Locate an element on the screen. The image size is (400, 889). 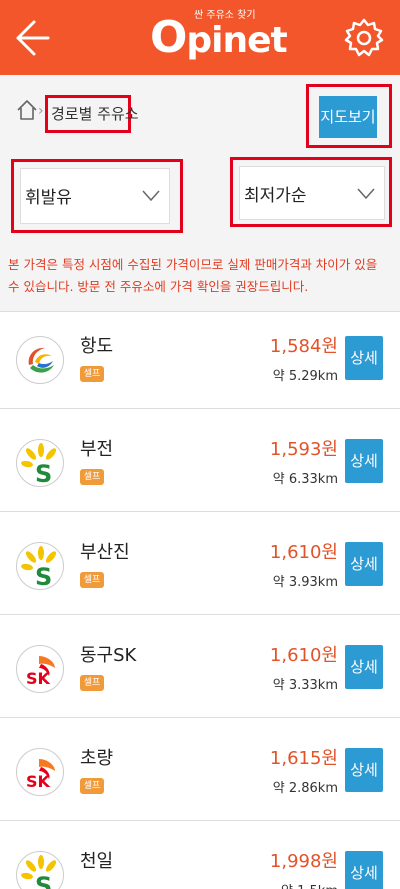
station-row: SK 동구SK 셀프 1,610원약 3.33km 상세 is located at coordinates (200, 669).